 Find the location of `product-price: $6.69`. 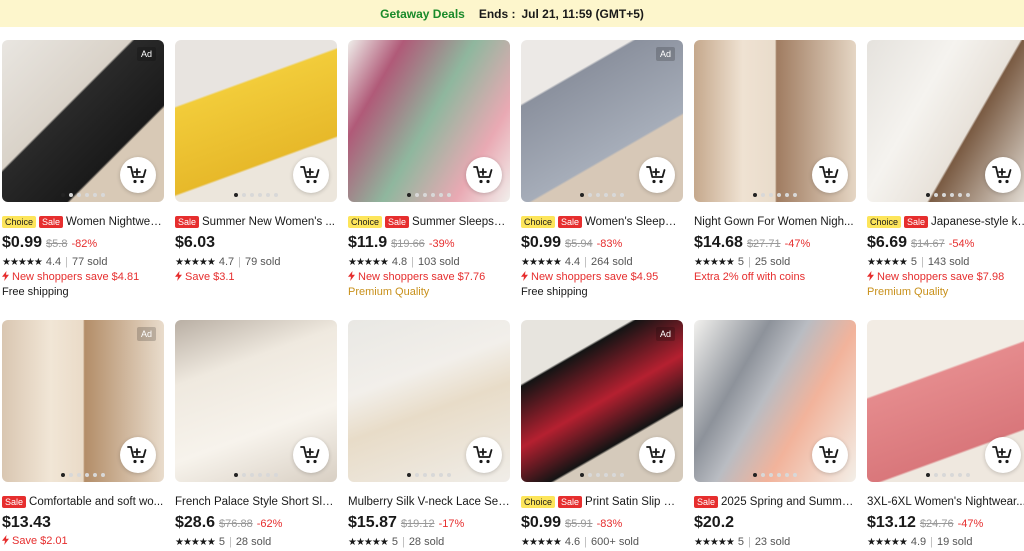

product-price: $6.69 is located at coordinates (887, 242).